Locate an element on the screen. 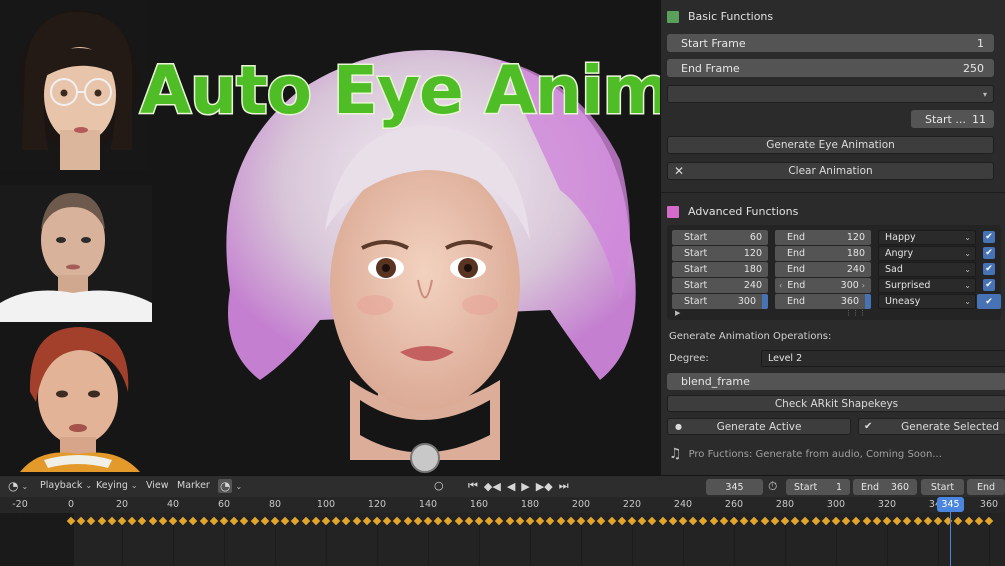 This screenshot has width=1005, height=566. blend-frame-field: blend_frame is located at coordinates (836, 381).